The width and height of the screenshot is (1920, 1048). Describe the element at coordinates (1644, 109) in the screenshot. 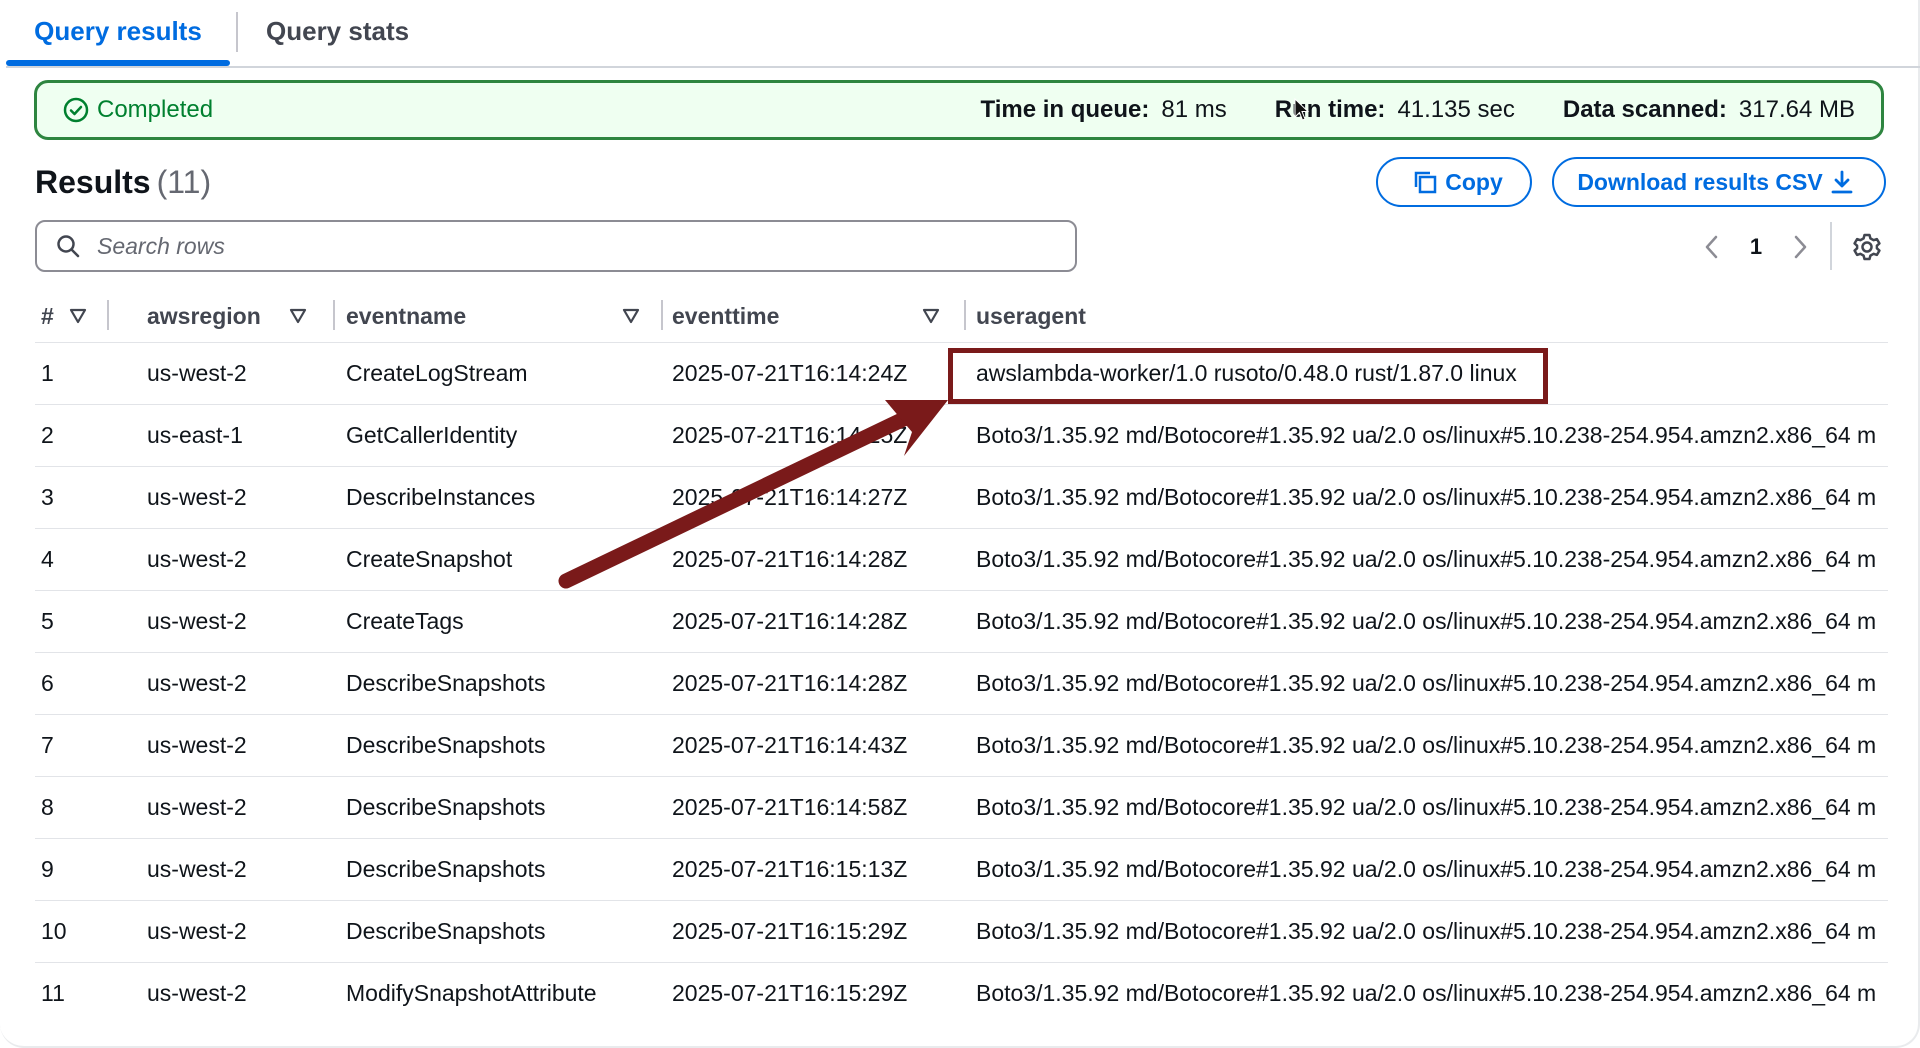

I see `data-scanned-label: Data scanned:` at that location.